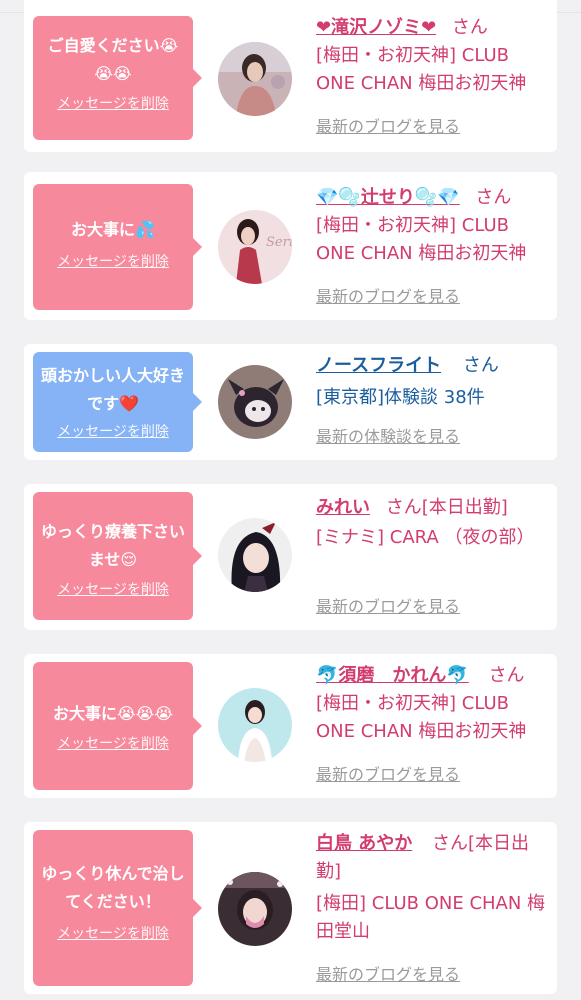  I want to click on message-text: 頭おかしい人大好きです❤️, so click(112, 389).